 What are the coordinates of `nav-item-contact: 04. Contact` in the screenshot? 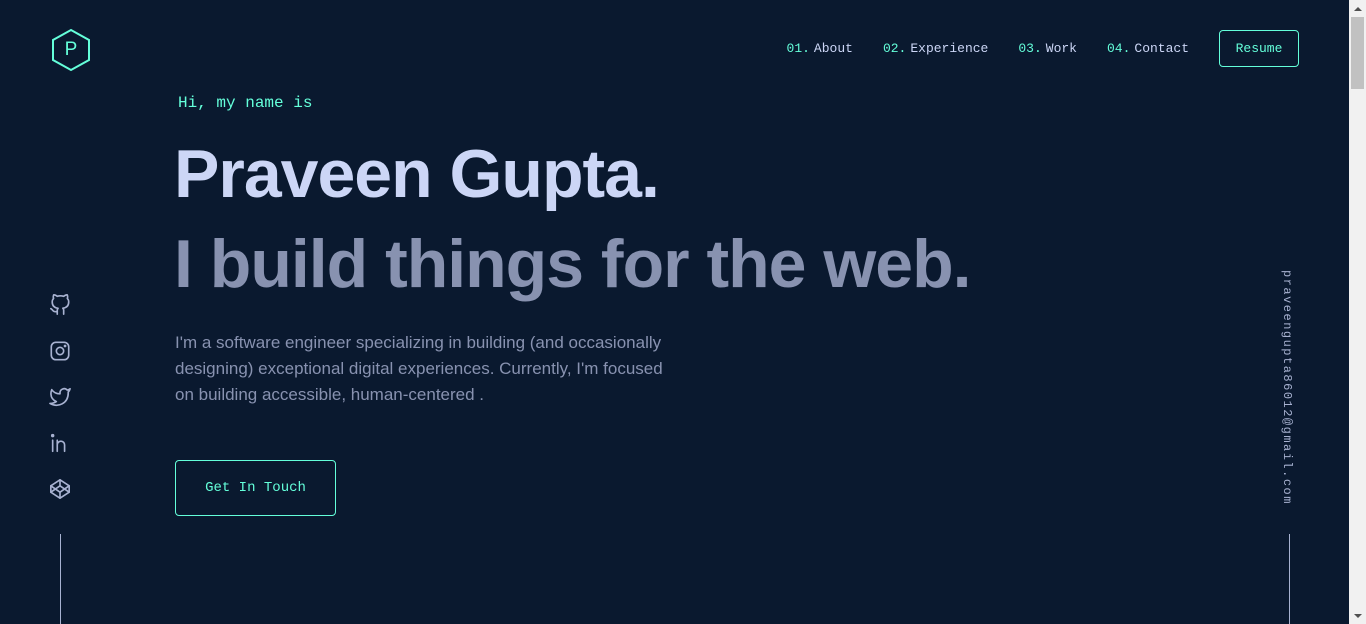 It's located at (1148, 48).